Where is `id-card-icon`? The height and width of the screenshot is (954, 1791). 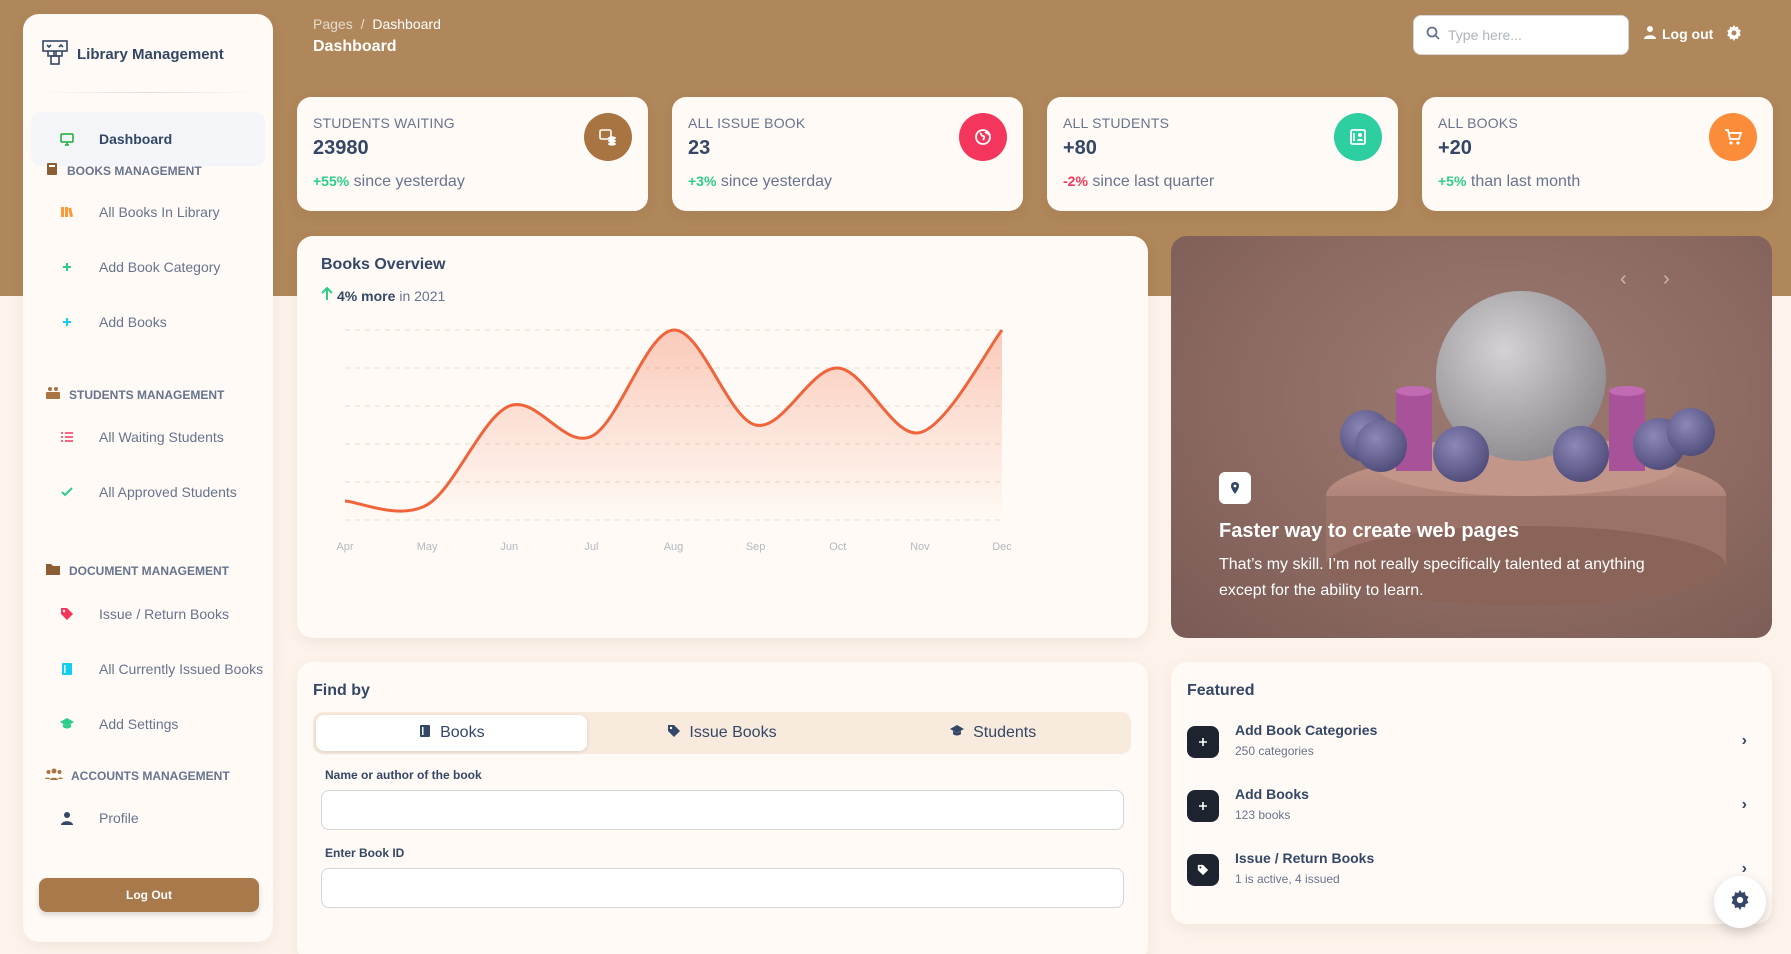
id-card-icon is located at coordinates (1358, 137).